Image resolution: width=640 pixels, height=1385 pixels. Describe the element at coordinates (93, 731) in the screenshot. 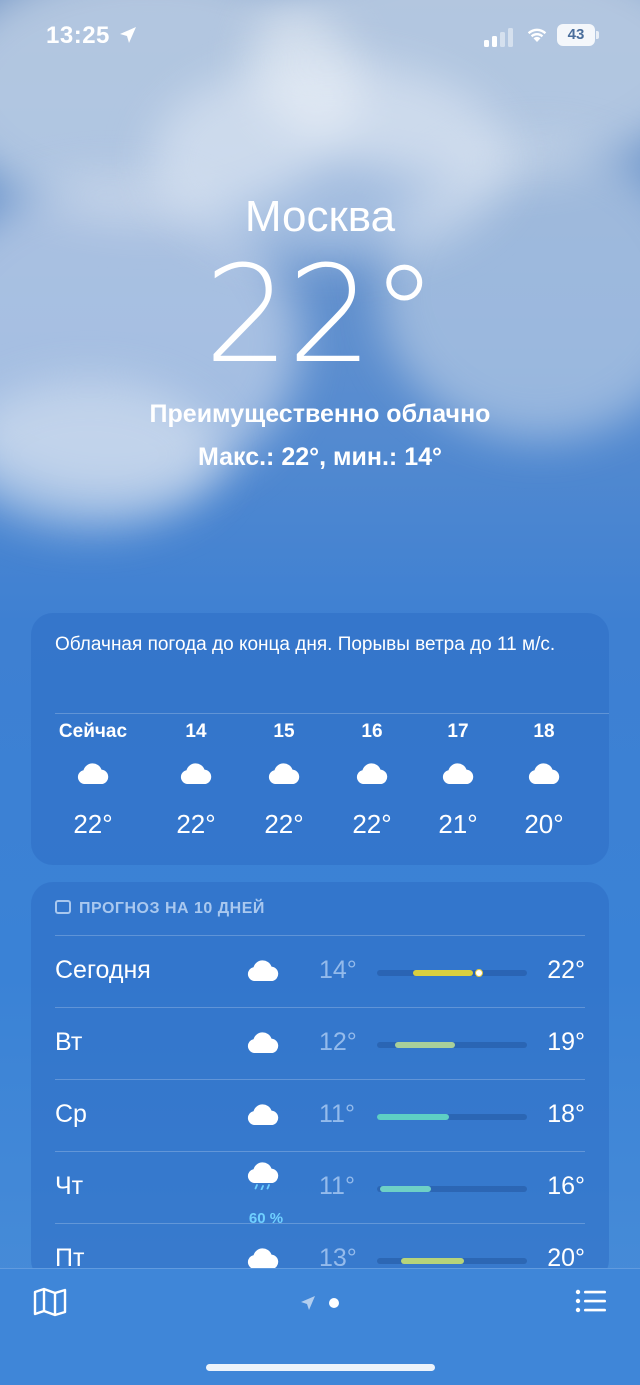

I see `hour-label: Сейчас` at that location.